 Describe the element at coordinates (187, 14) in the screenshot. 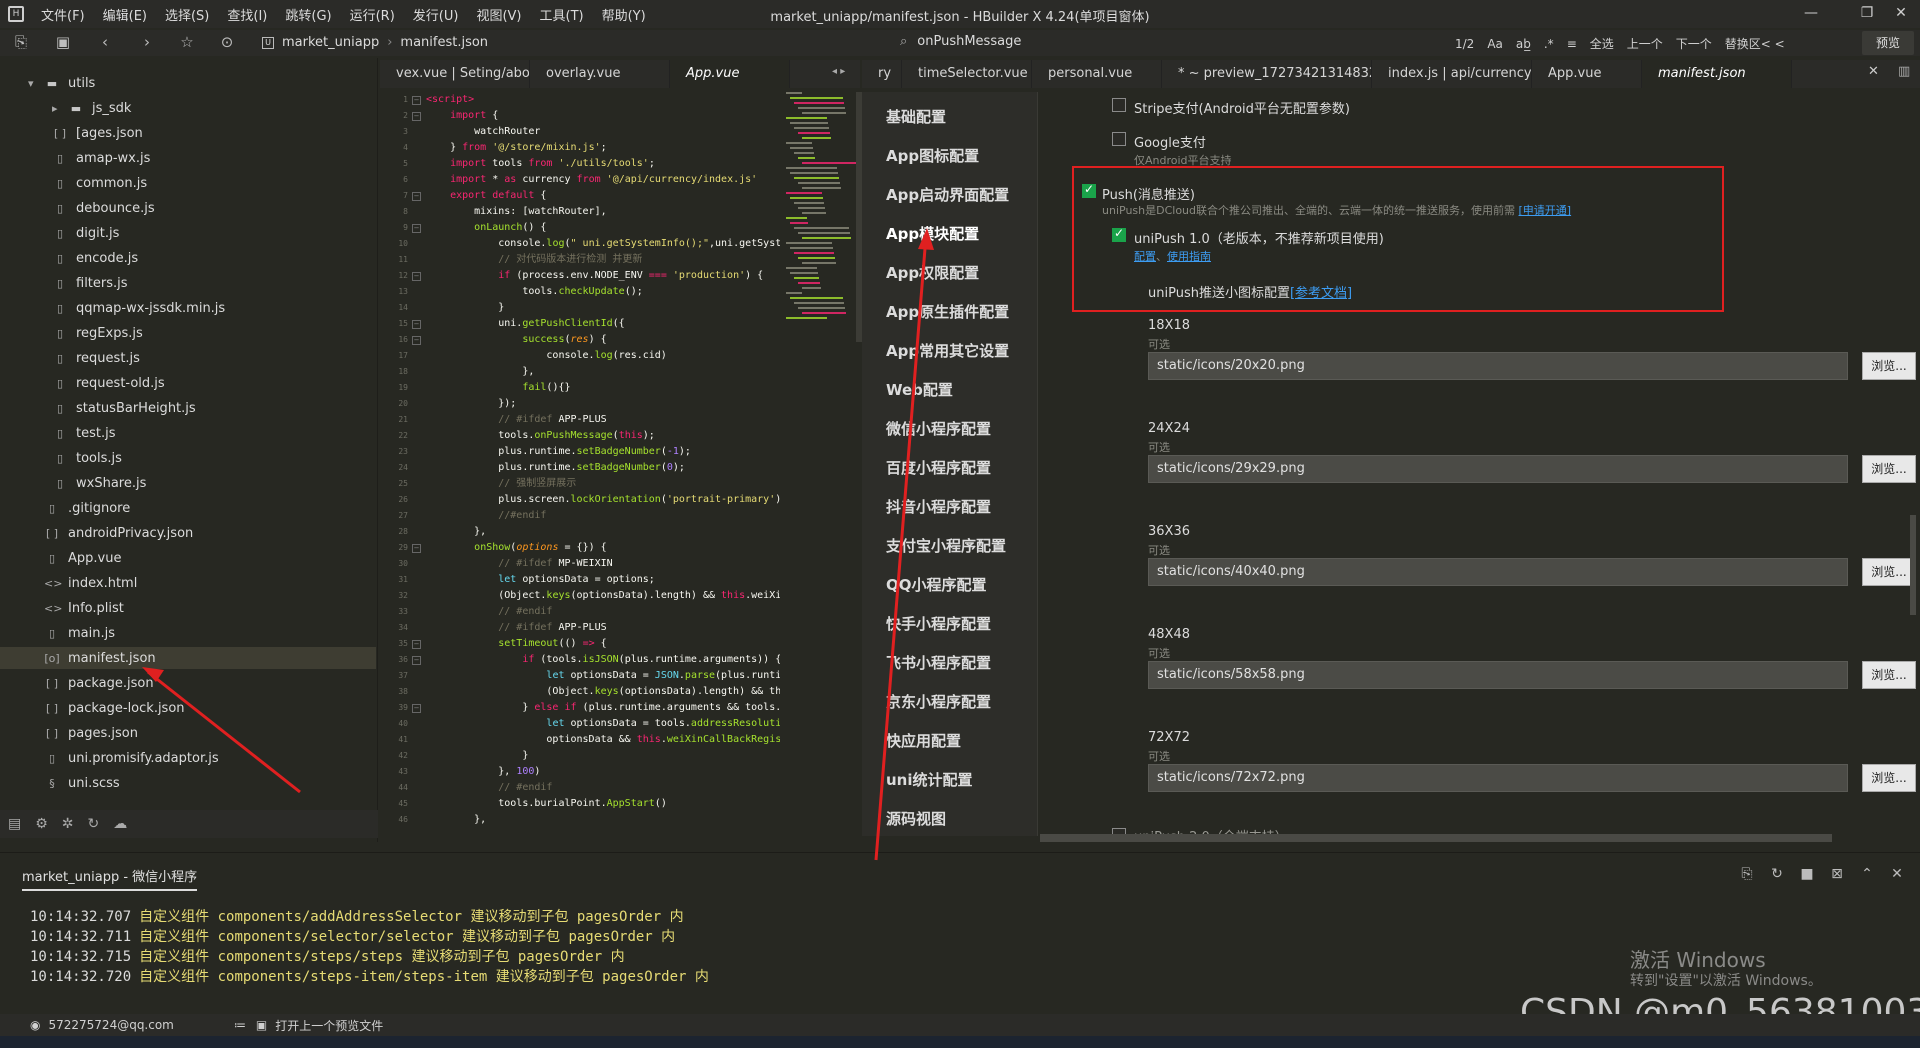

I see `menu-item: 选择(S)` at that location.